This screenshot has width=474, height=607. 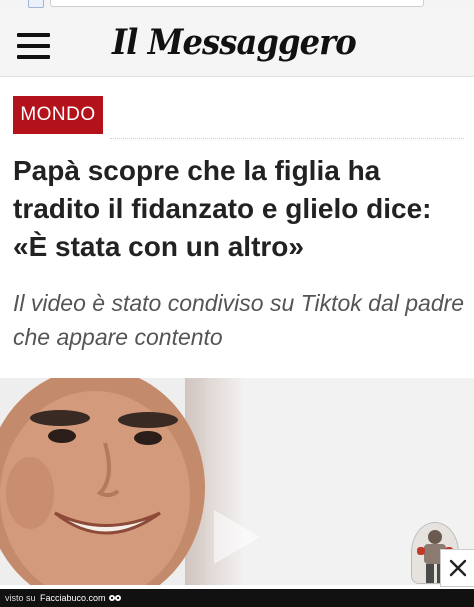 What do you see at coordinates (236, 537) in the screenshot?
I see `play-icon` at bounding box center [236, 537].